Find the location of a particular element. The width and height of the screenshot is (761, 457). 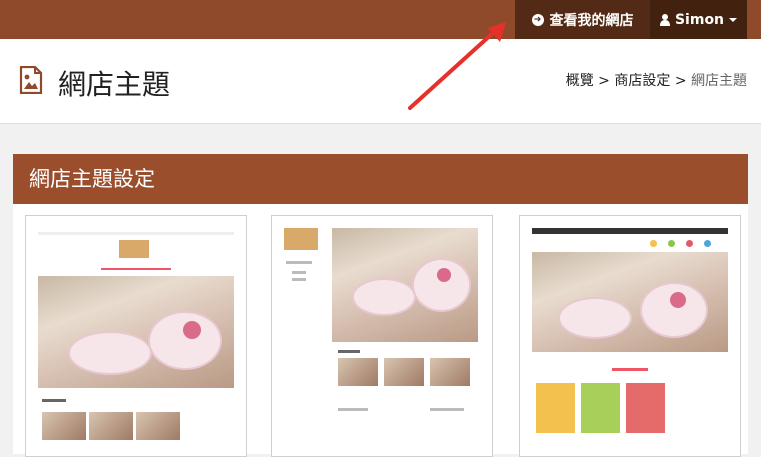

view-my-shop-button: ➜ 查看我的網店 is located at coordinates (582, 19).